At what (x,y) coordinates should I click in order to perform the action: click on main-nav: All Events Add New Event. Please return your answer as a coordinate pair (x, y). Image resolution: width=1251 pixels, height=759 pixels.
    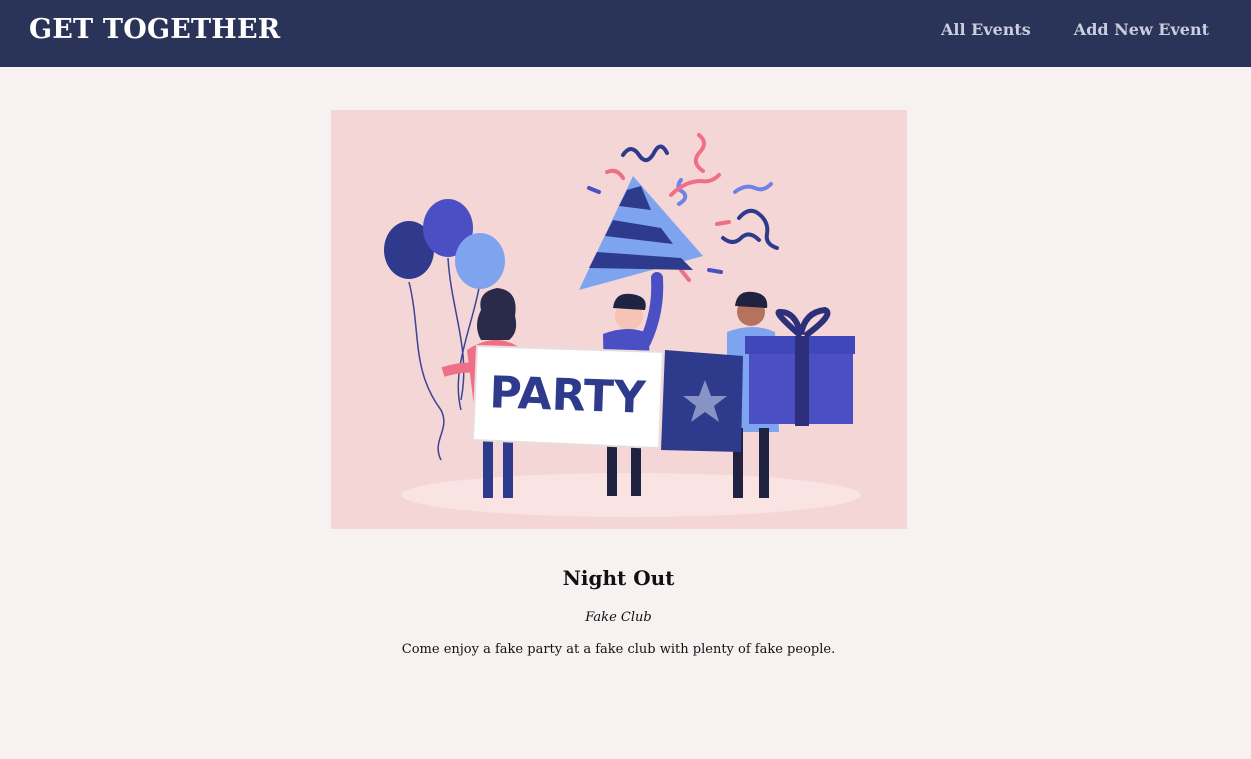
    Looking at the image, I should click on (1075, 30).